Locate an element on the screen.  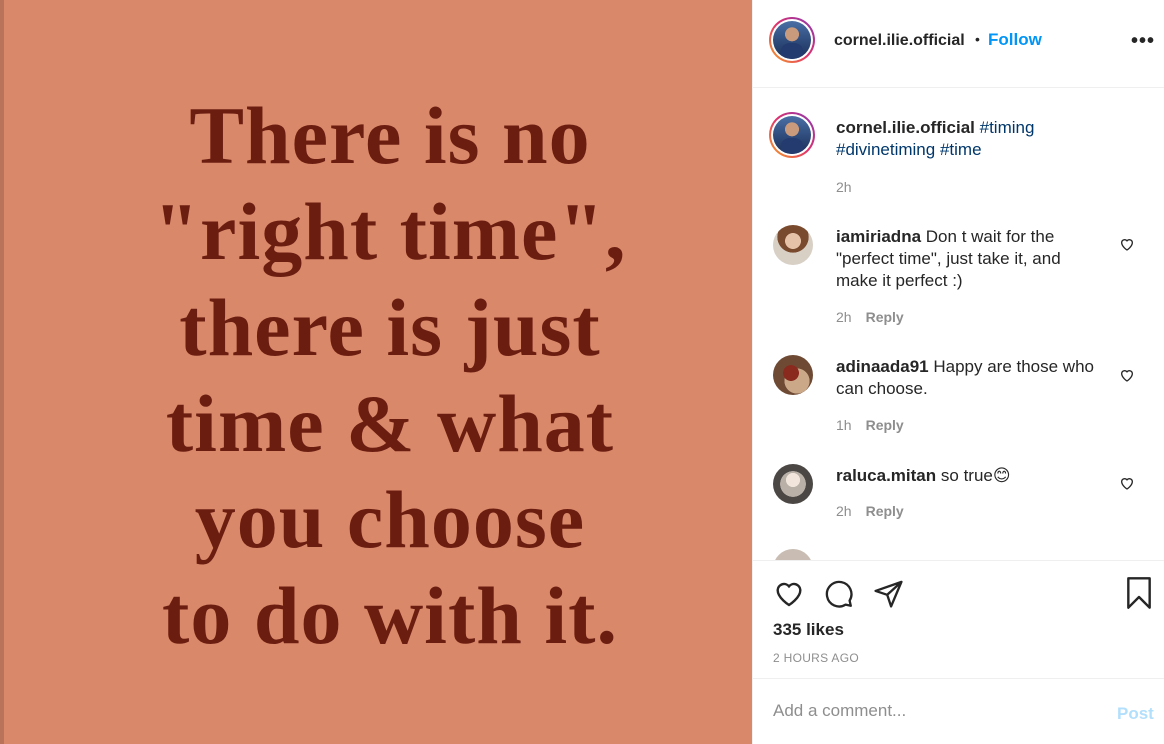
quote-line: time & what is located at coordinates (390, 423).